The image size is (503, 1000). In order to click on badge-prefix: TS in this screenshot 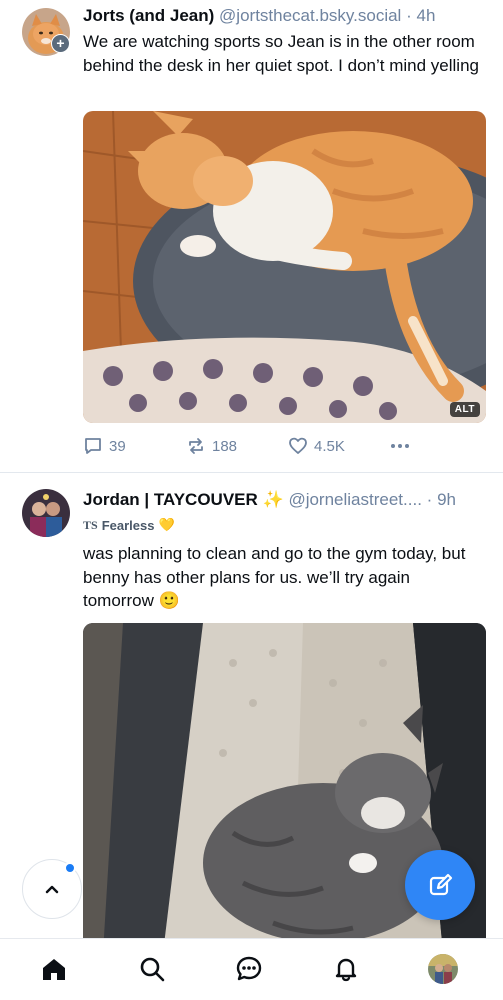, I will do `click(90, 524)`.